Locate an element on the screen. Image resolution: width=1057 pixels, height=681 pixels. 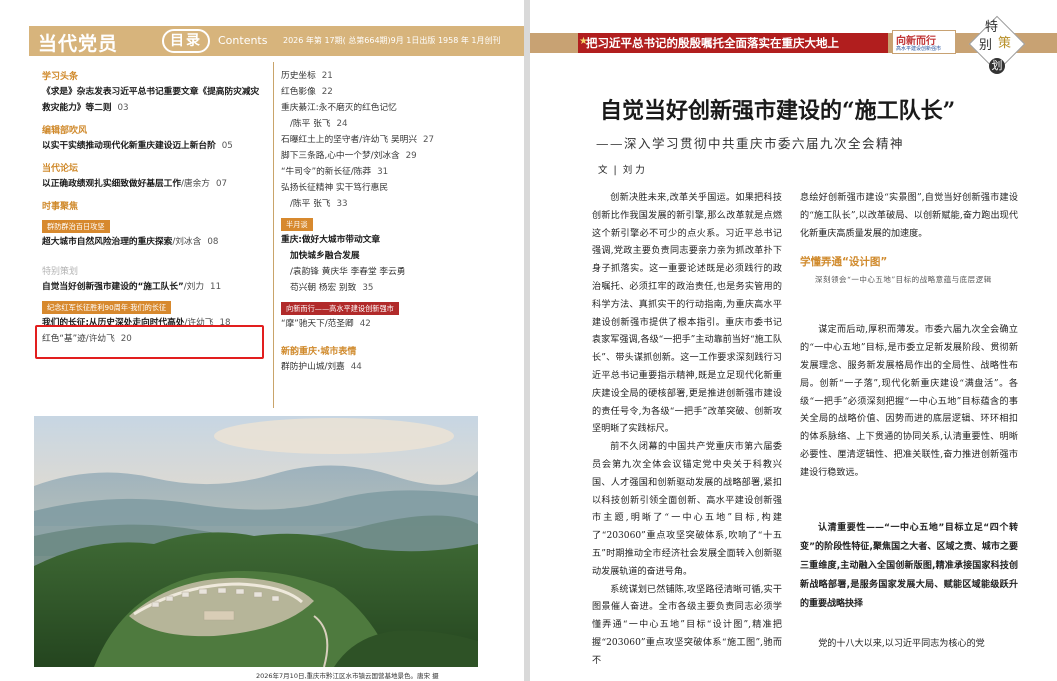
entry-title: 脚下三条路,心中一个梦/刘冰含 is located at coordinates (340, 156).